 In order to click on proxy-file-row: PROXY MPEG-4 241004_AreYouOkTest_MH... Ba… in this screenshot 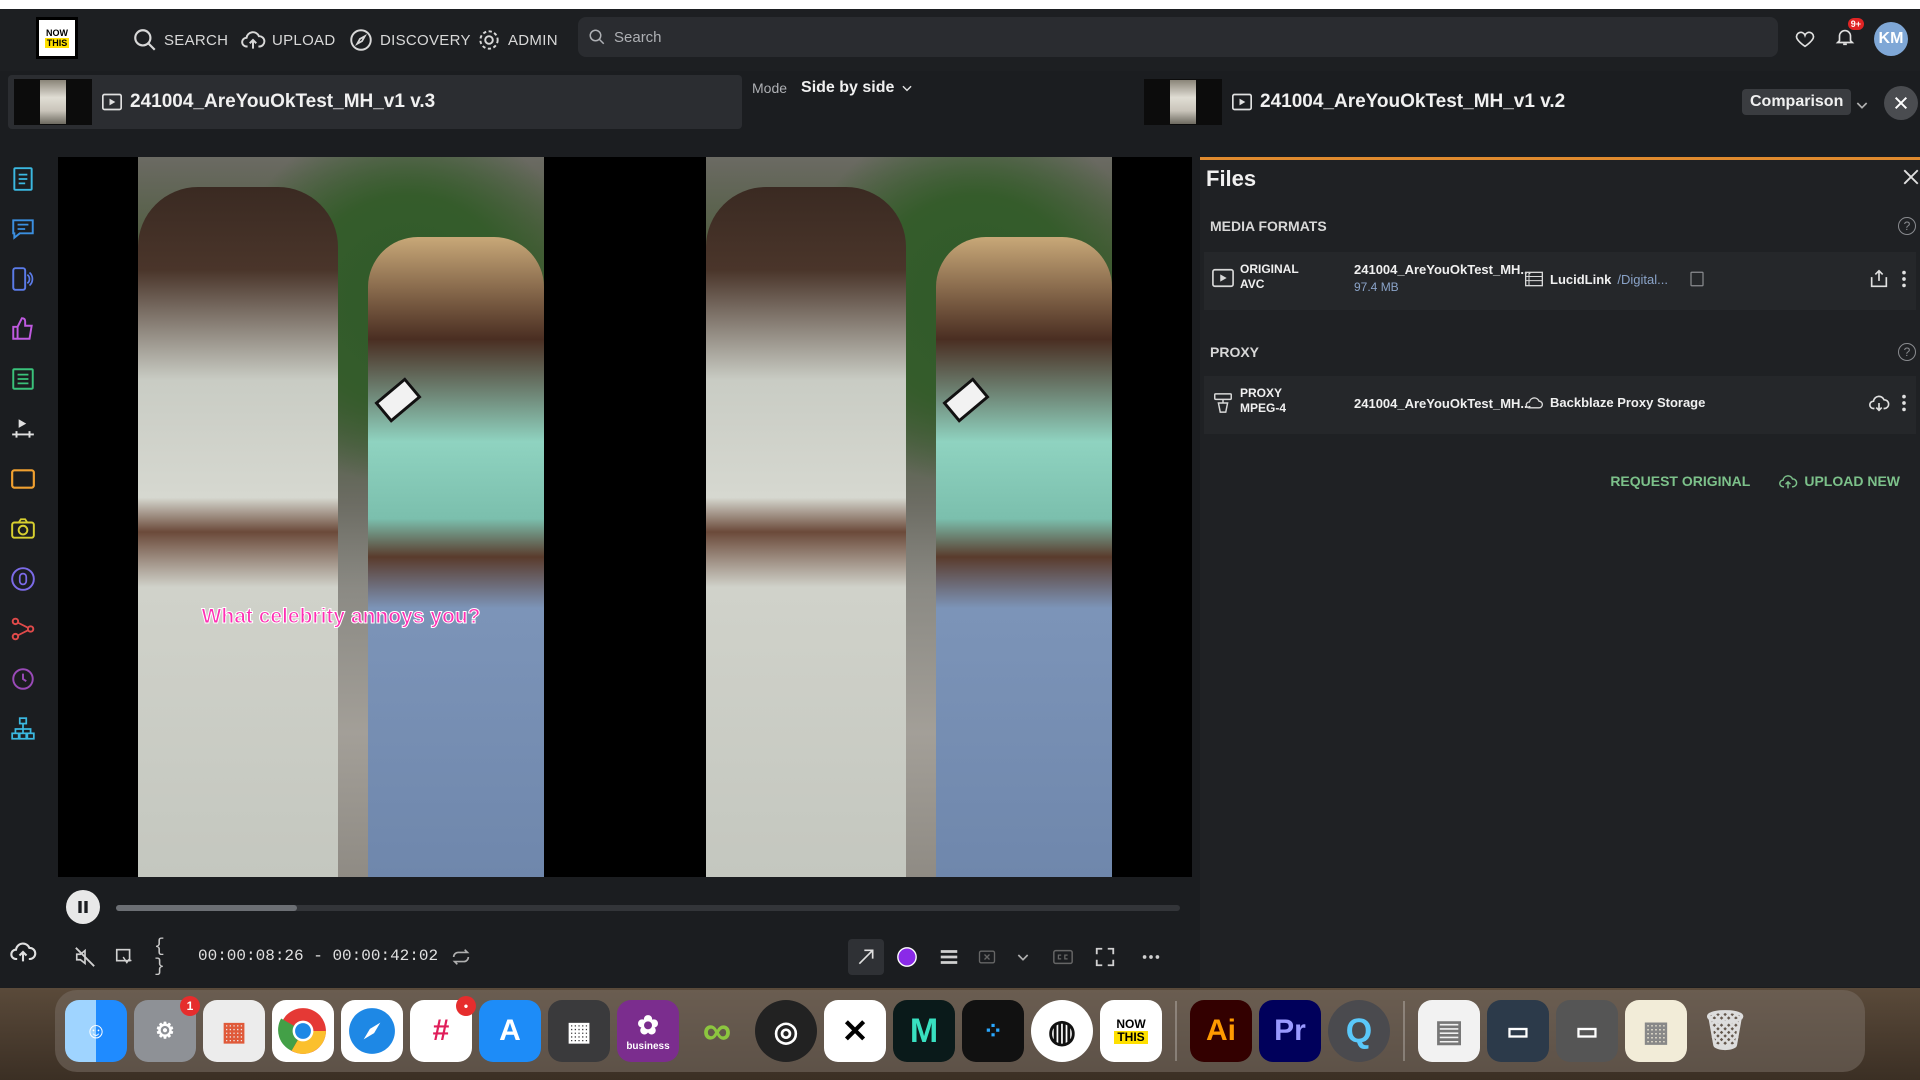, I will do `click(1560, 405)`.